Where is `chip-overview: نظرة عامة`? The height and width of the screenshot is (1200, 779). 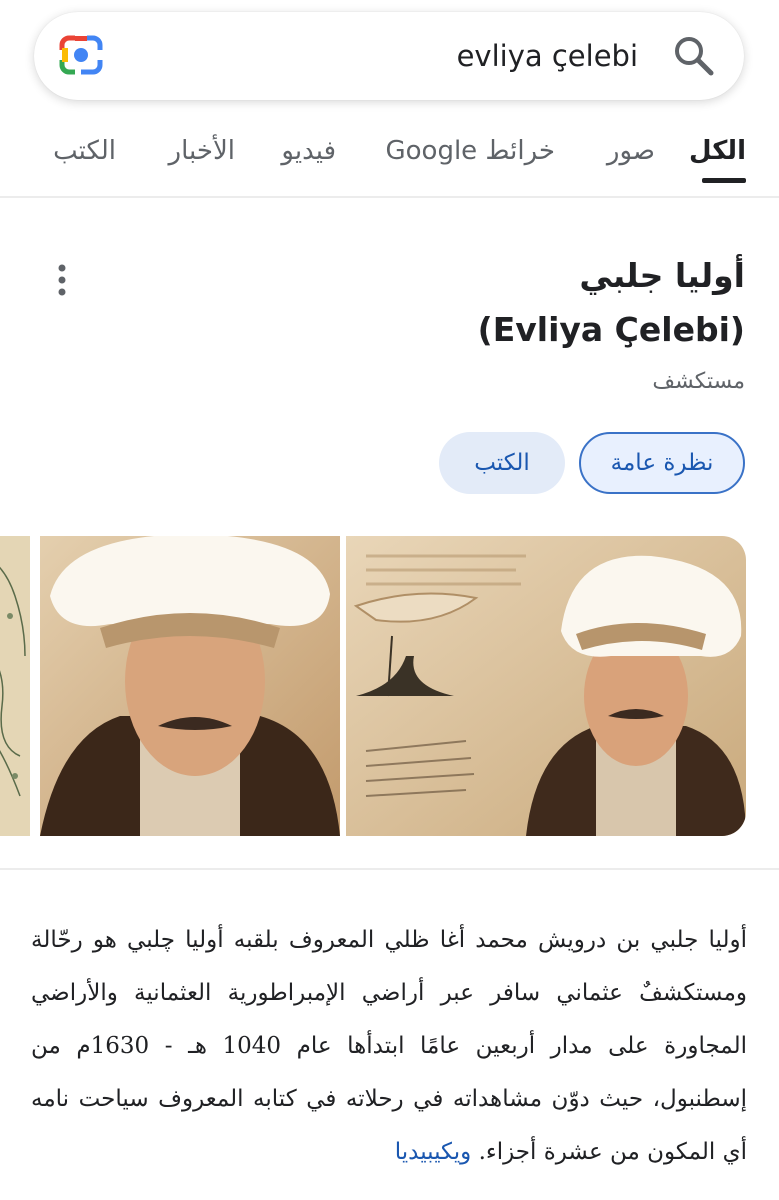 chip-overview: نظرة عامة is located at coordinates (662, 463).